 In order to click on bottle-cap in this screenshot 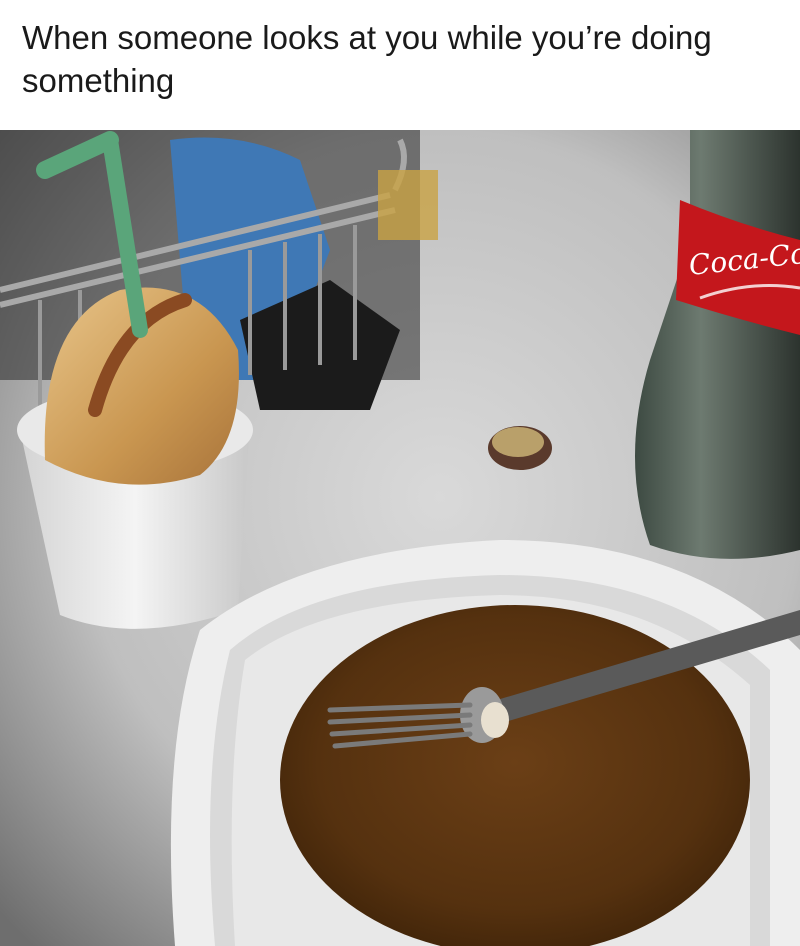, I will do `click(520, 448)`.